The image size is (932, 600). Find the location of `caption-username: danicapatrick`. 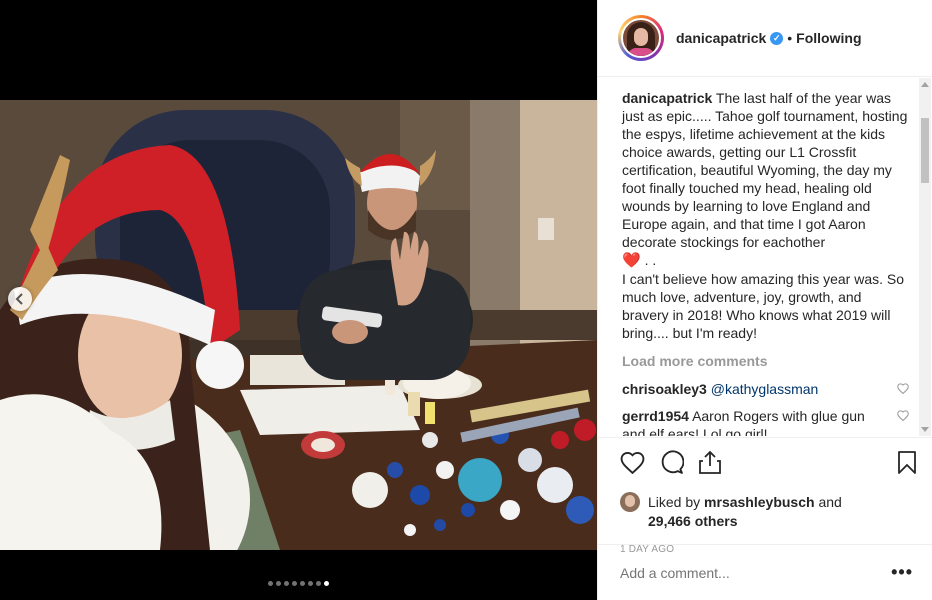

caption-username: danicapatrick is located at coordinates (667, 98).